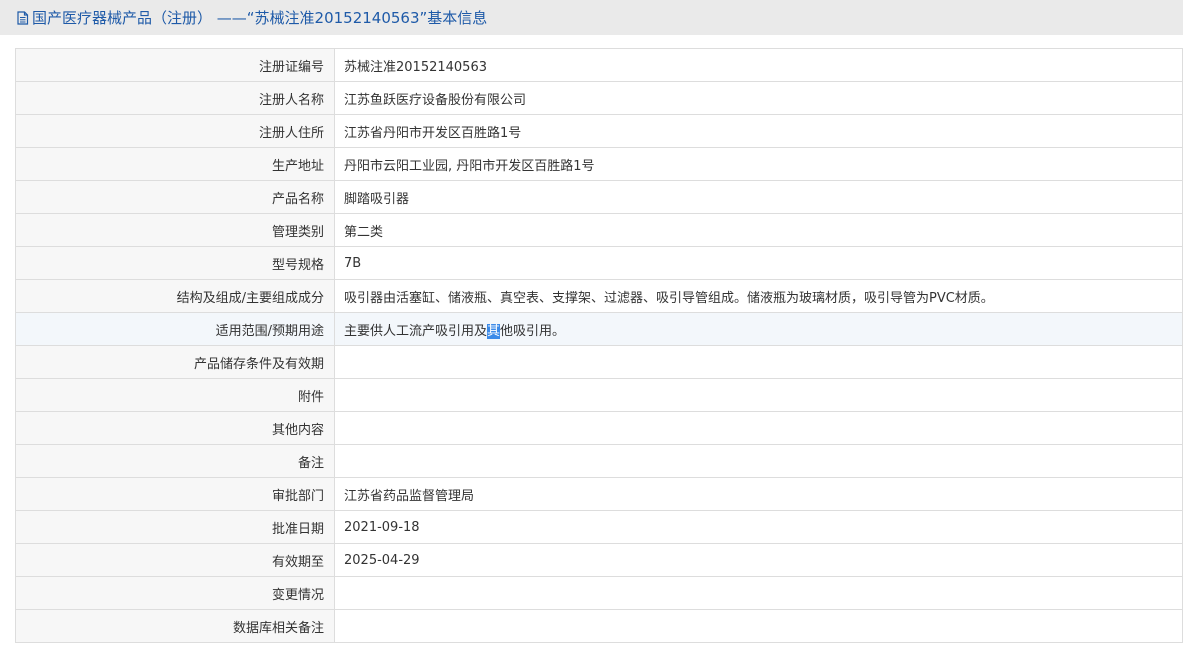 This screenshot has height=661, width=1183. I want to click on row-label: 适用范围/预期用途, so click(175, 329).